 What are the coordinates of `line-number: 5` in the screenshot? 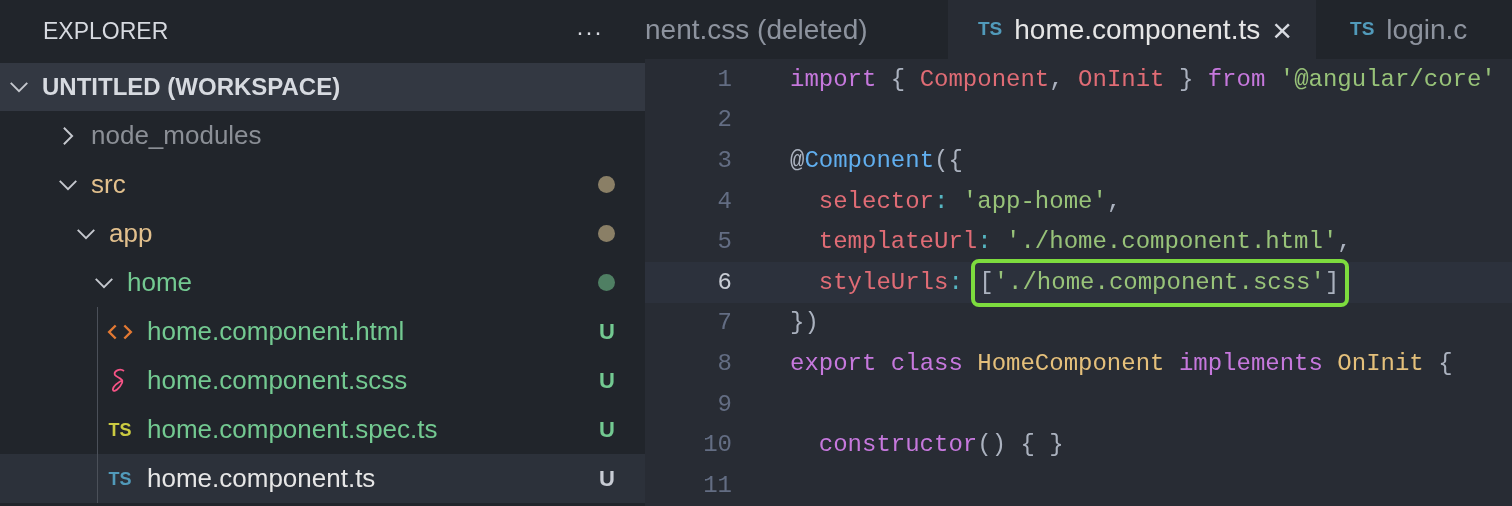 It's located at (724, 242).